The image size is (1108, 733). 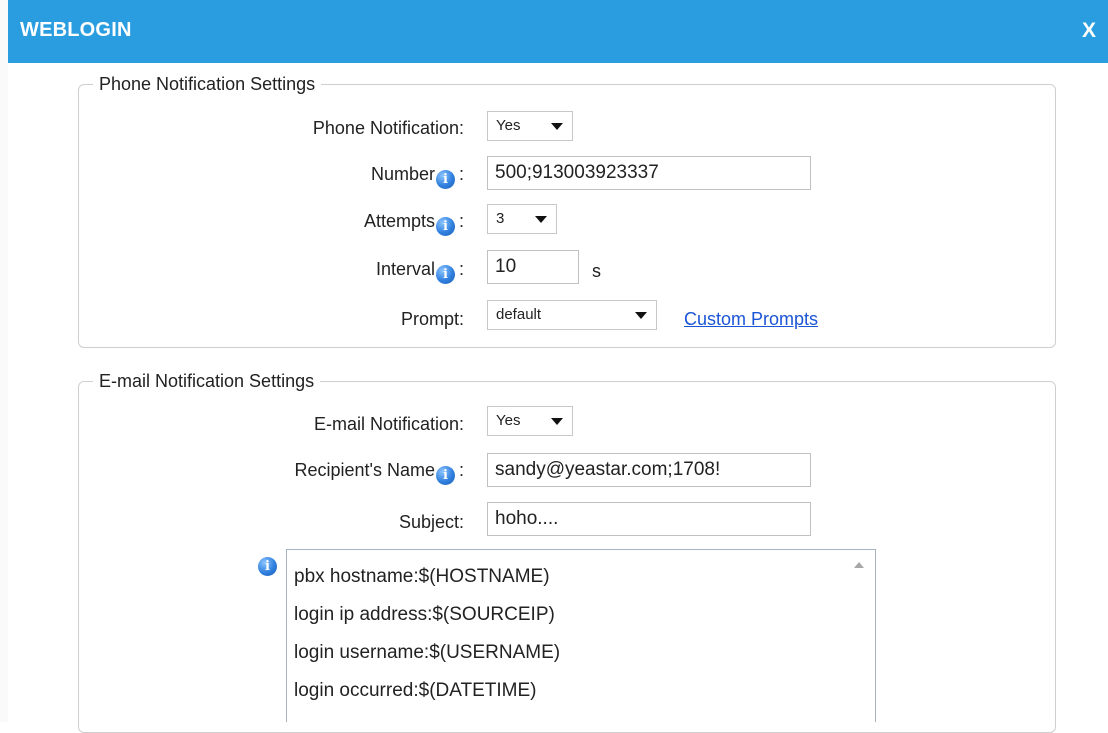 I want to click on dialog-title: WEBLOGIN, so click(x=76, y=30).